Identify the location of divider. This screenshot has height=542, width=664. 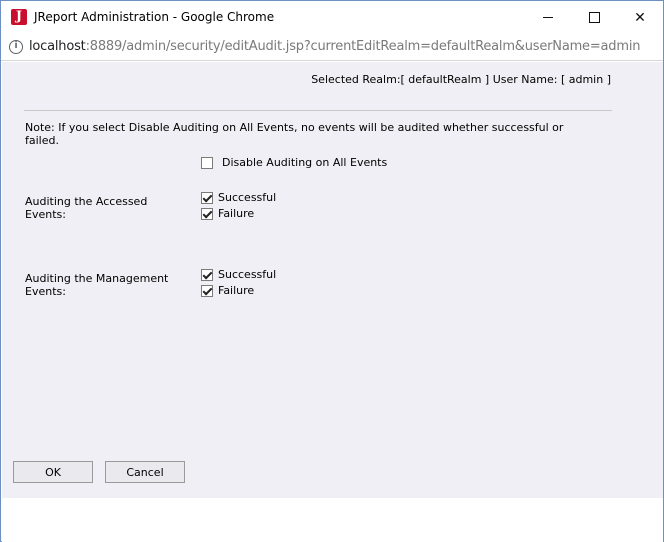
(318, 110).